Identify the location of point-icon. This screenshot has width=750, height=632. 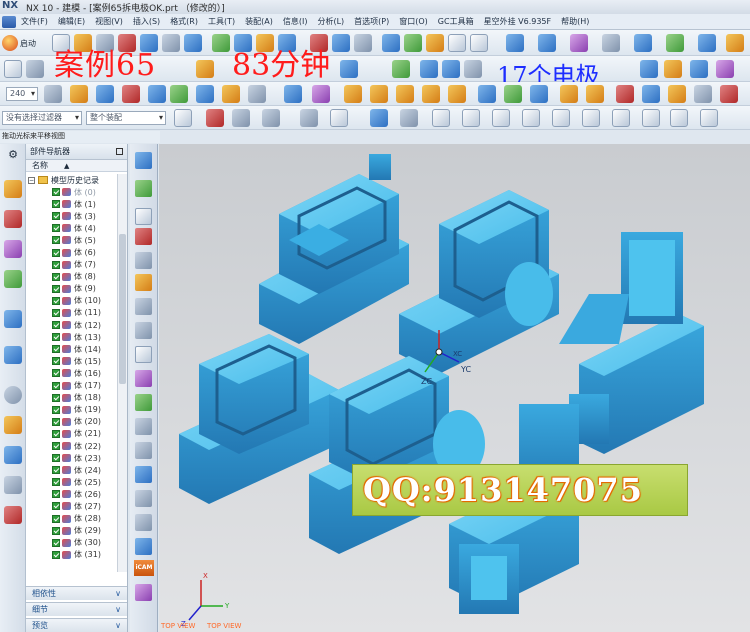
(231, 94).